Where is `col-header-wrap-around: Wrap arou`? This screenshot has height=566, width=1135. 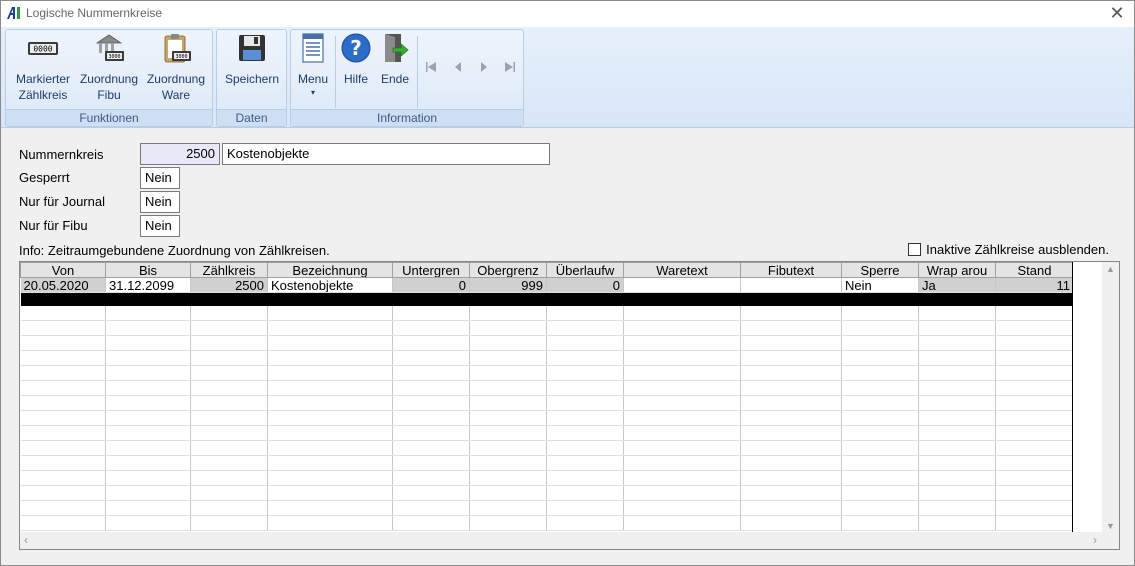 col-header-wrap-around: Wrap arou is located at coordinates (957, 270).